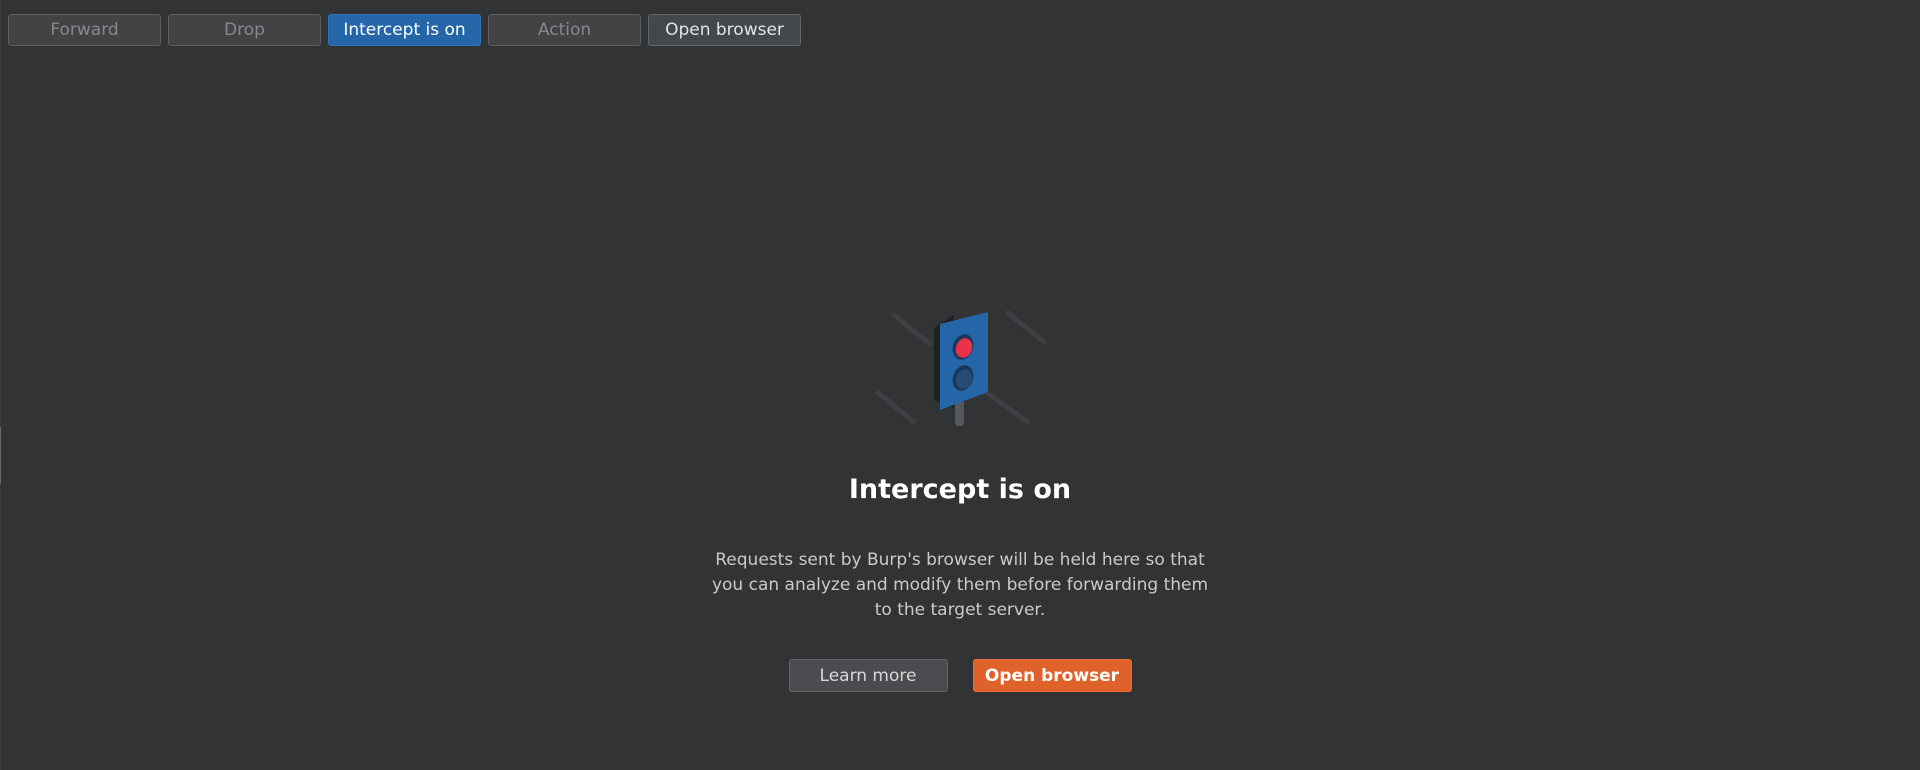  What do you see at coordinates (868, 675) in the screenshot?
I see `learn-more-button: Learn more` at bounding box center [868, 675].